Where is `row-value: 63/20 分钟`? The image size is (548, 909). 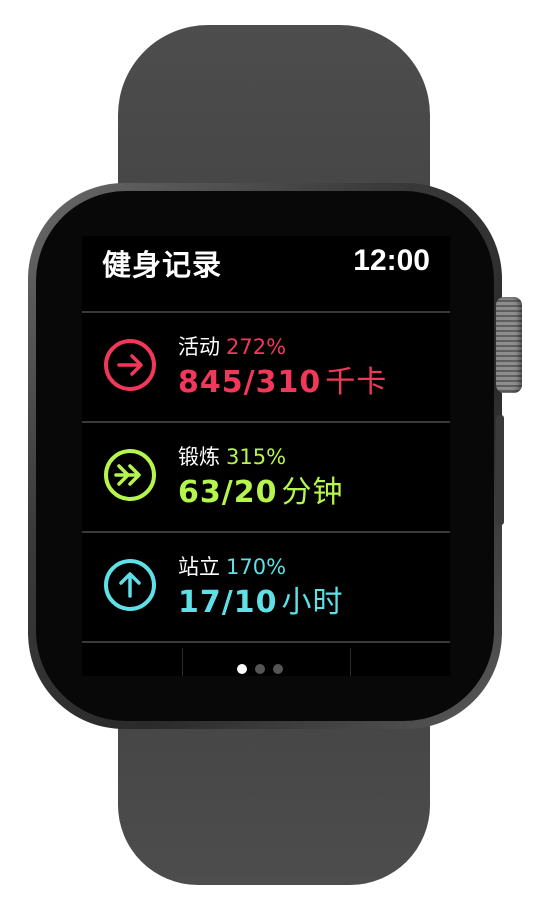 row-value: 63/20 分钟 is located at coordinates (260, 489).